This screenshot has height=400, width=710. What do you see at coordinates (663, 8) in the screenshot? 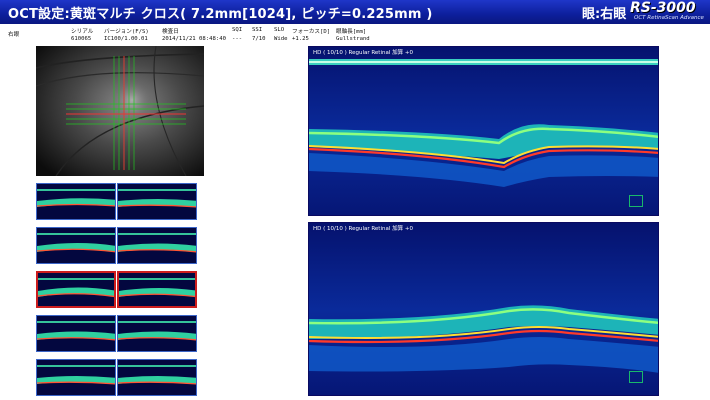
I see `logo-main: RS-3000` at bounding box center [663, 8].